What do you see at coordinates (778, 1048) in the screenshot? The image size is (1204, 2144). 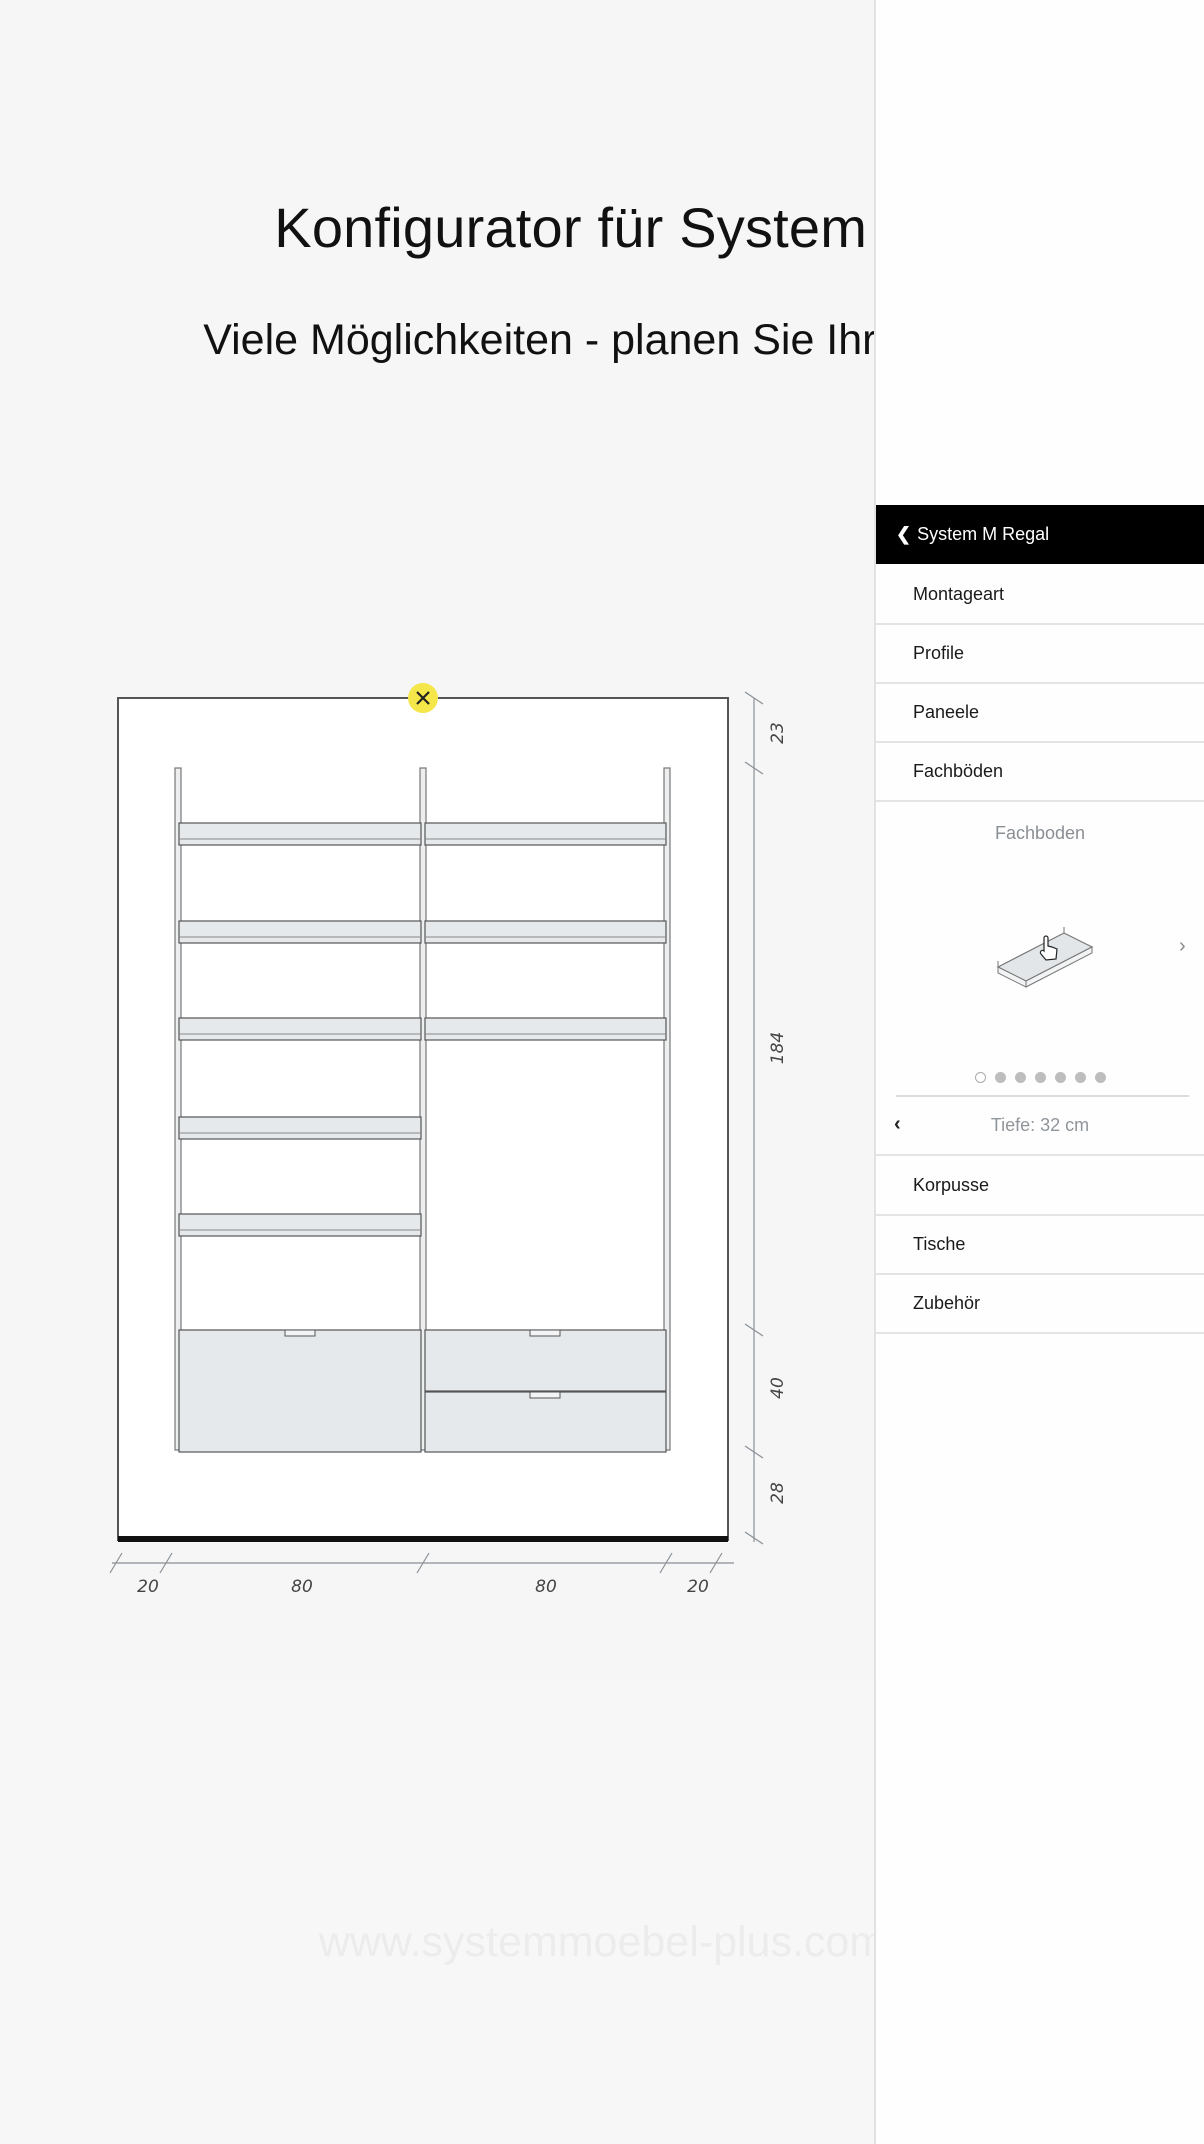 I see `dimension-label-184: 184` at bounding box center [778, 1048].